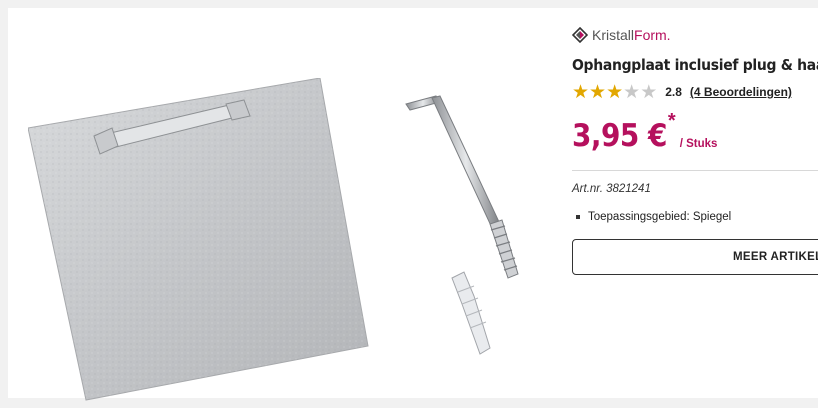  What do you see at coordinates (619, 136) in the screenshot?
I see `price: 3,95 €` at bounding box center [619, 136].